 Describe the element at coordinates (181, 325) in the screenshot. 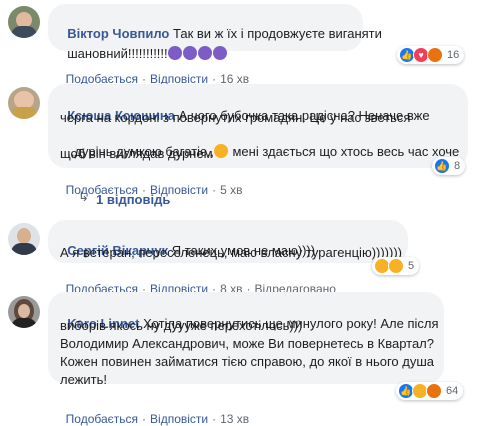

I see `comment-line: виборів якось ну дуууже перехотілось)))` at that location.